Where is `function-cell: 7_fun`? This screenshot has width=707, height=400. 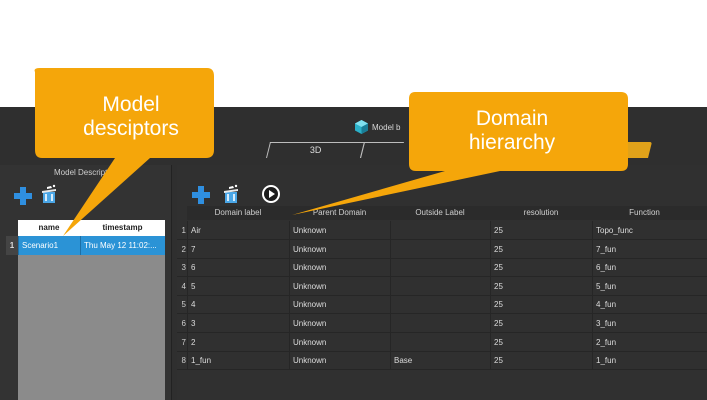
function-cell: 7_fun is located at coordinates (644, 248).